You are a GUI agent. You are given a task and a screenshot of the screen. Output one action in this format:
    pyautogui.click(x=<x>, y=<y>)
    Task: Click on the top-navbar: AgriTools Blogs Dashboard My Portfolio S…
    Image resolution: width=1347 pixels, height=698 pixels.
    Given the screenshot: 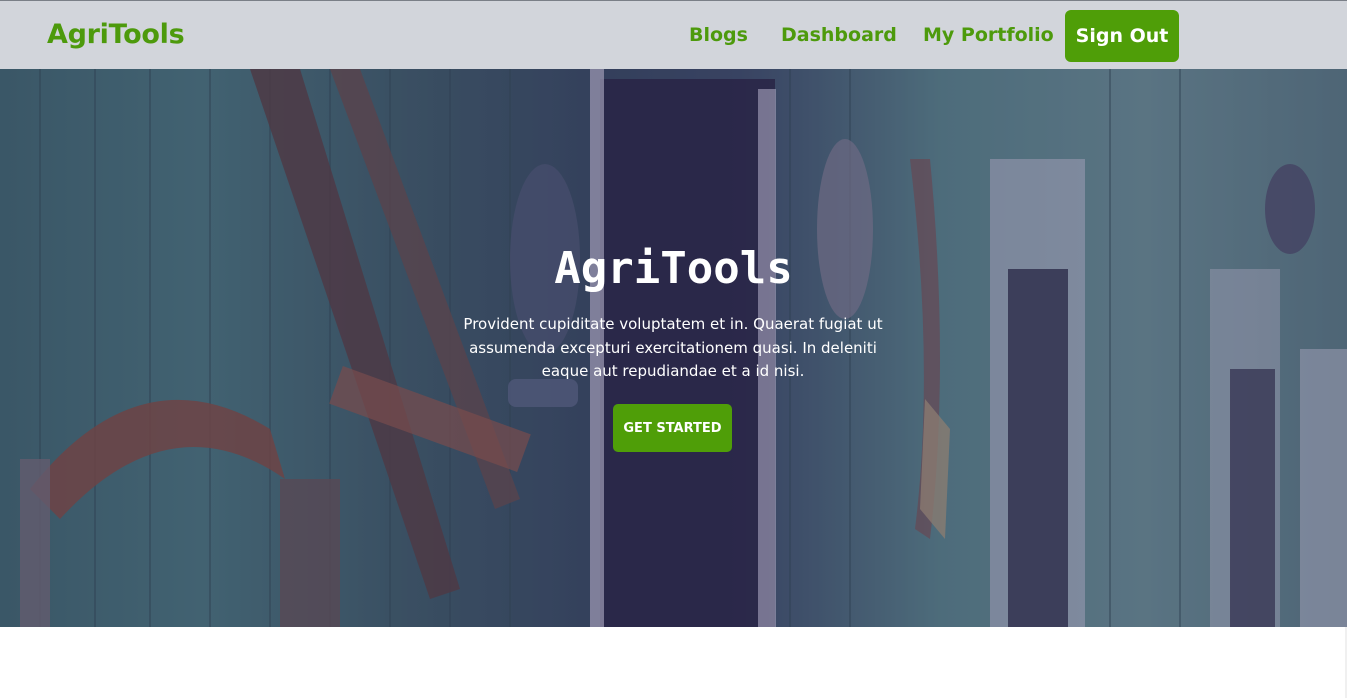 What is the action you would take?
    pyautogui.click(x=673, y=34)
    